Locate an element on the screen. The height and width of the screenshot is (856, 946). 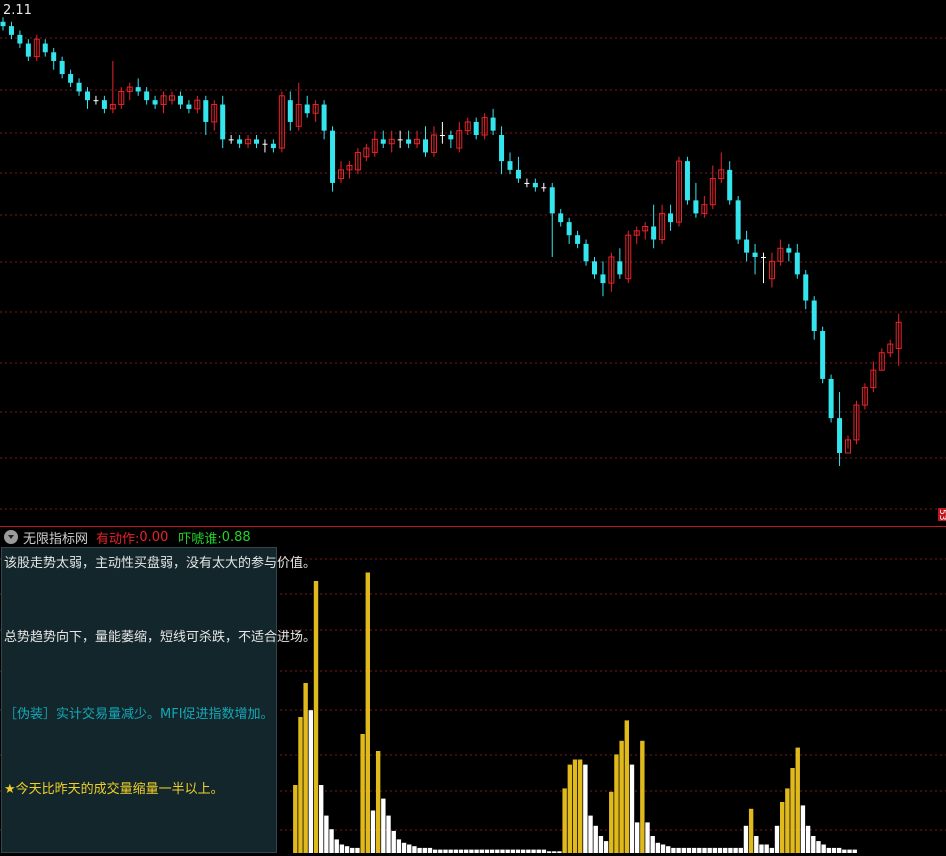
collapse-icon is located at coordinates (11, 537).